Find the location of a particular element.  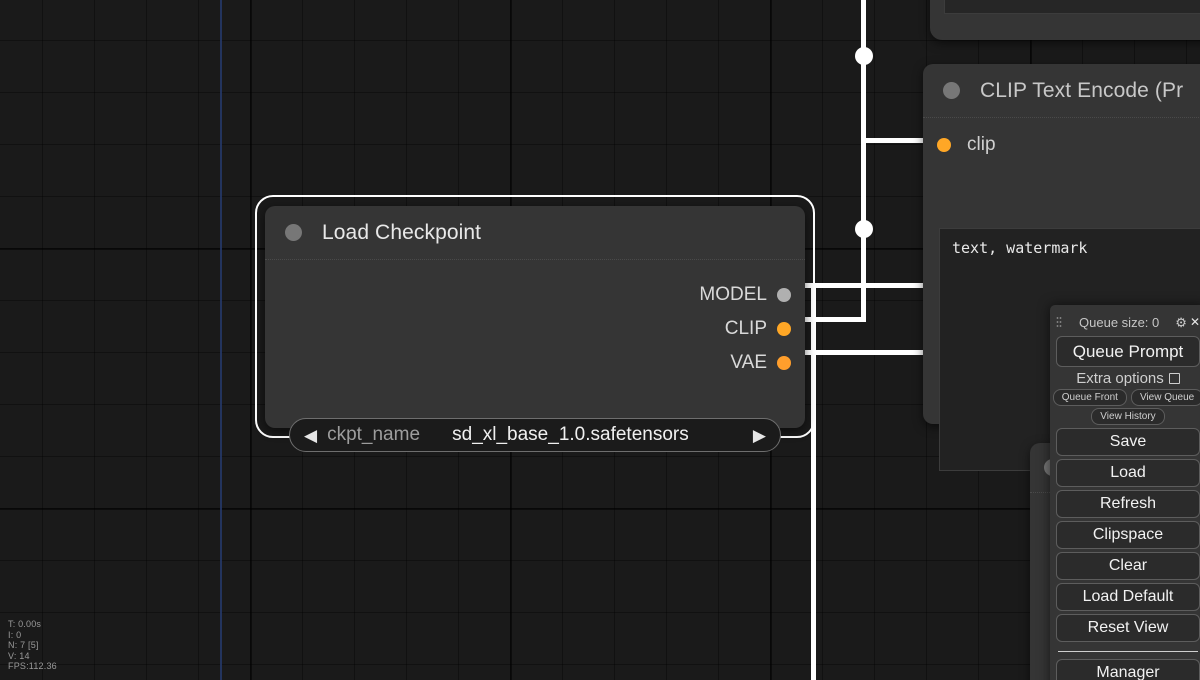

menu-separator is located at coordinates (1128, 651).